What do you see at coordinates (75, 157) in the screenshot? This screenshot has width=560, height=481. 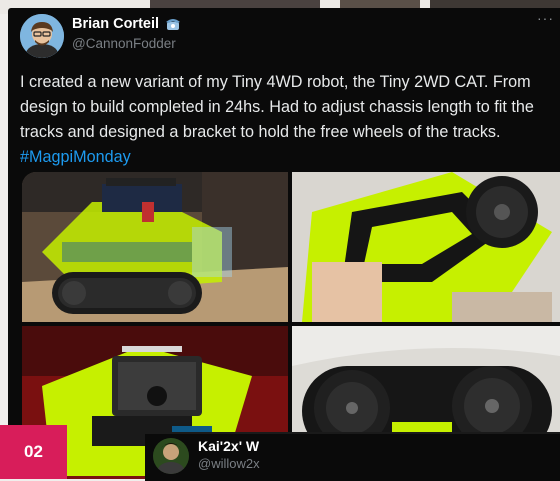 I see `hashtag-link: #MagpiMonday` at bounding box center [75, 157].